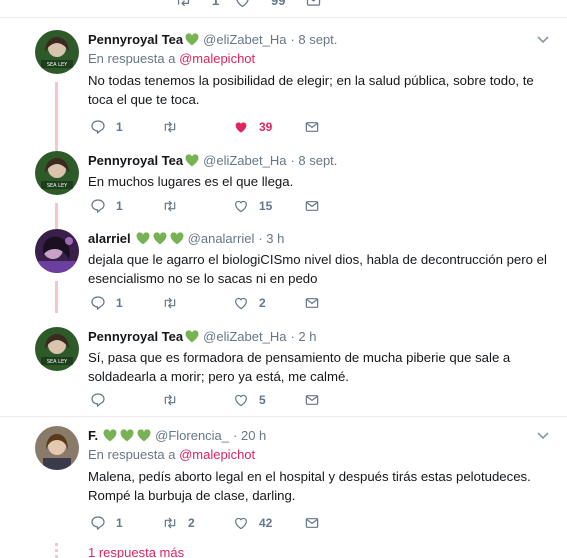 This screenshot has height=558, width=567. I want to click on tweet-actions: 5, so click(238, 401).